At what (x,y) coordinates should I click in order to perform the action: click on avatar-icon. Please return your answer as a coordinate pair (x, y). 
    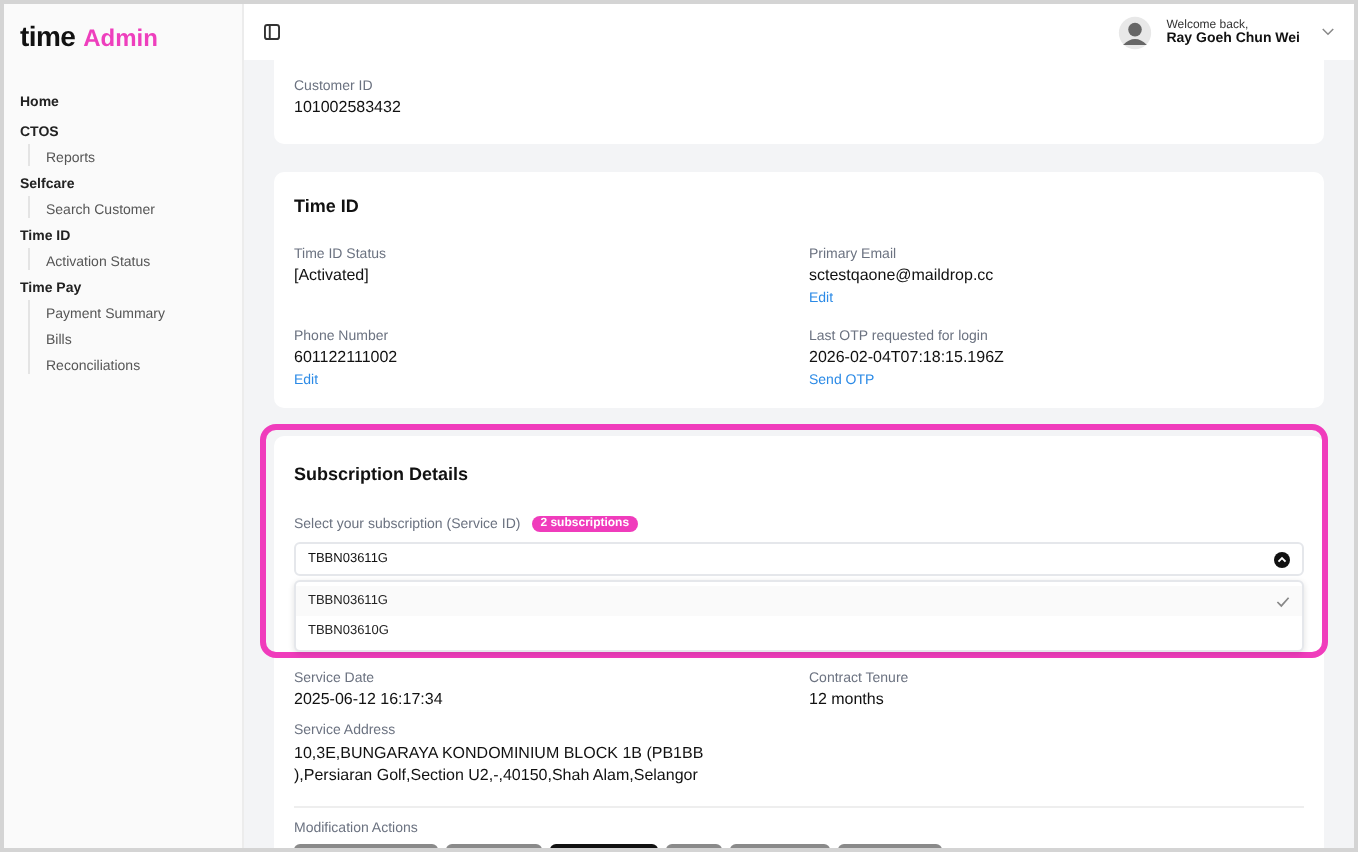
    Looking at the image, I should click on (1135, 32).